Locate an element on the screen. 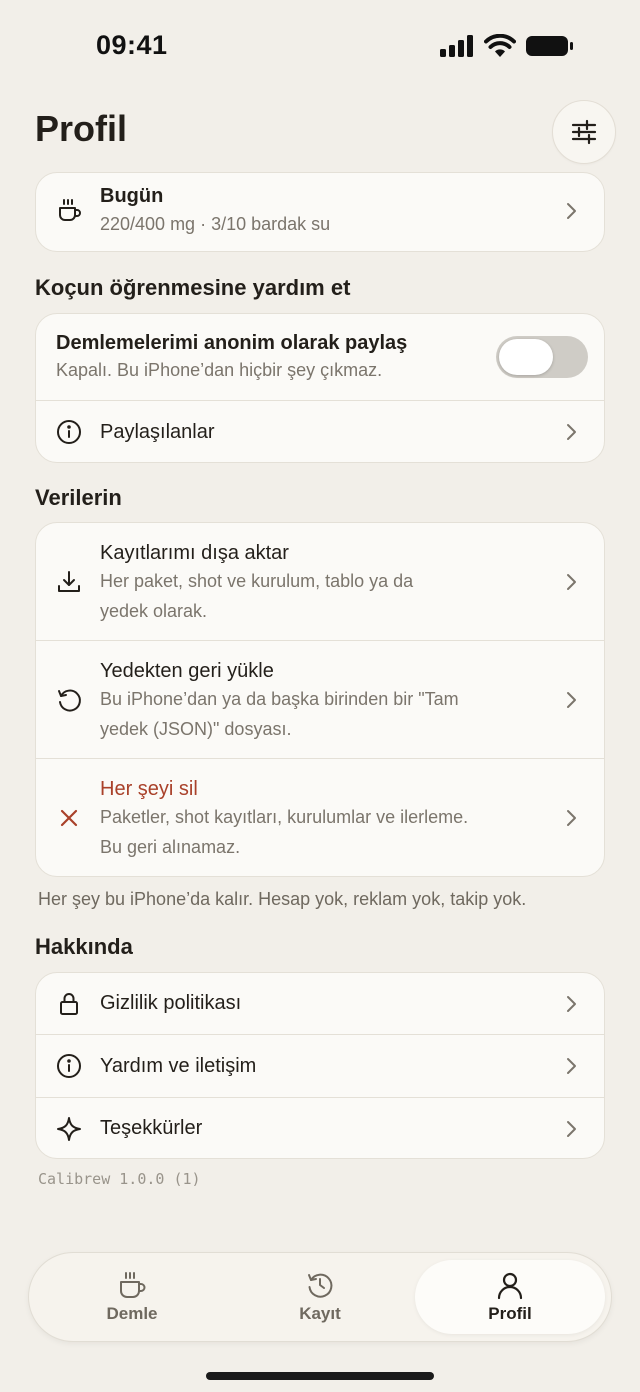 This screenshot has width=640, height=1392. about-item-label: Gizlilik politikası is located at coordinates (171, 1003).